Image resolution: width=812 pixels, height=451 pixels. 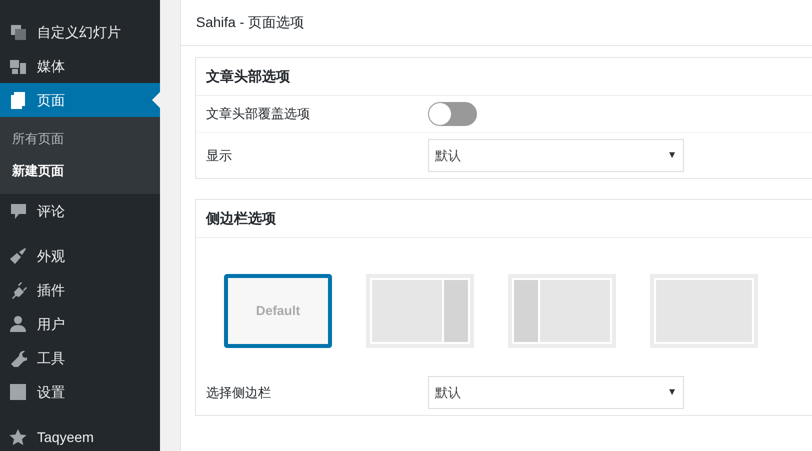 What do you see at coordinates (18, 358) in the screenshot?
I see `wrench-icon` at bounding box center [18, 358].